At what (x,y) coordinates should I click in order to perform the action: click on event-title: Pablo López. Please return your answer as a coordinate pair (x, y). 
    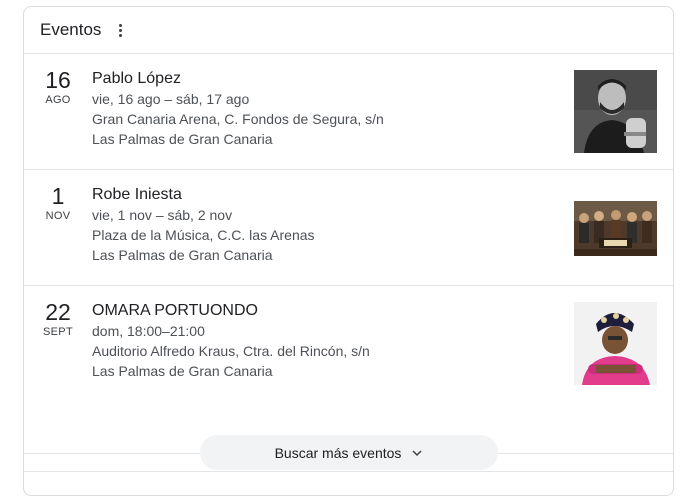
    Looking at the image, I should click on (327, 79).